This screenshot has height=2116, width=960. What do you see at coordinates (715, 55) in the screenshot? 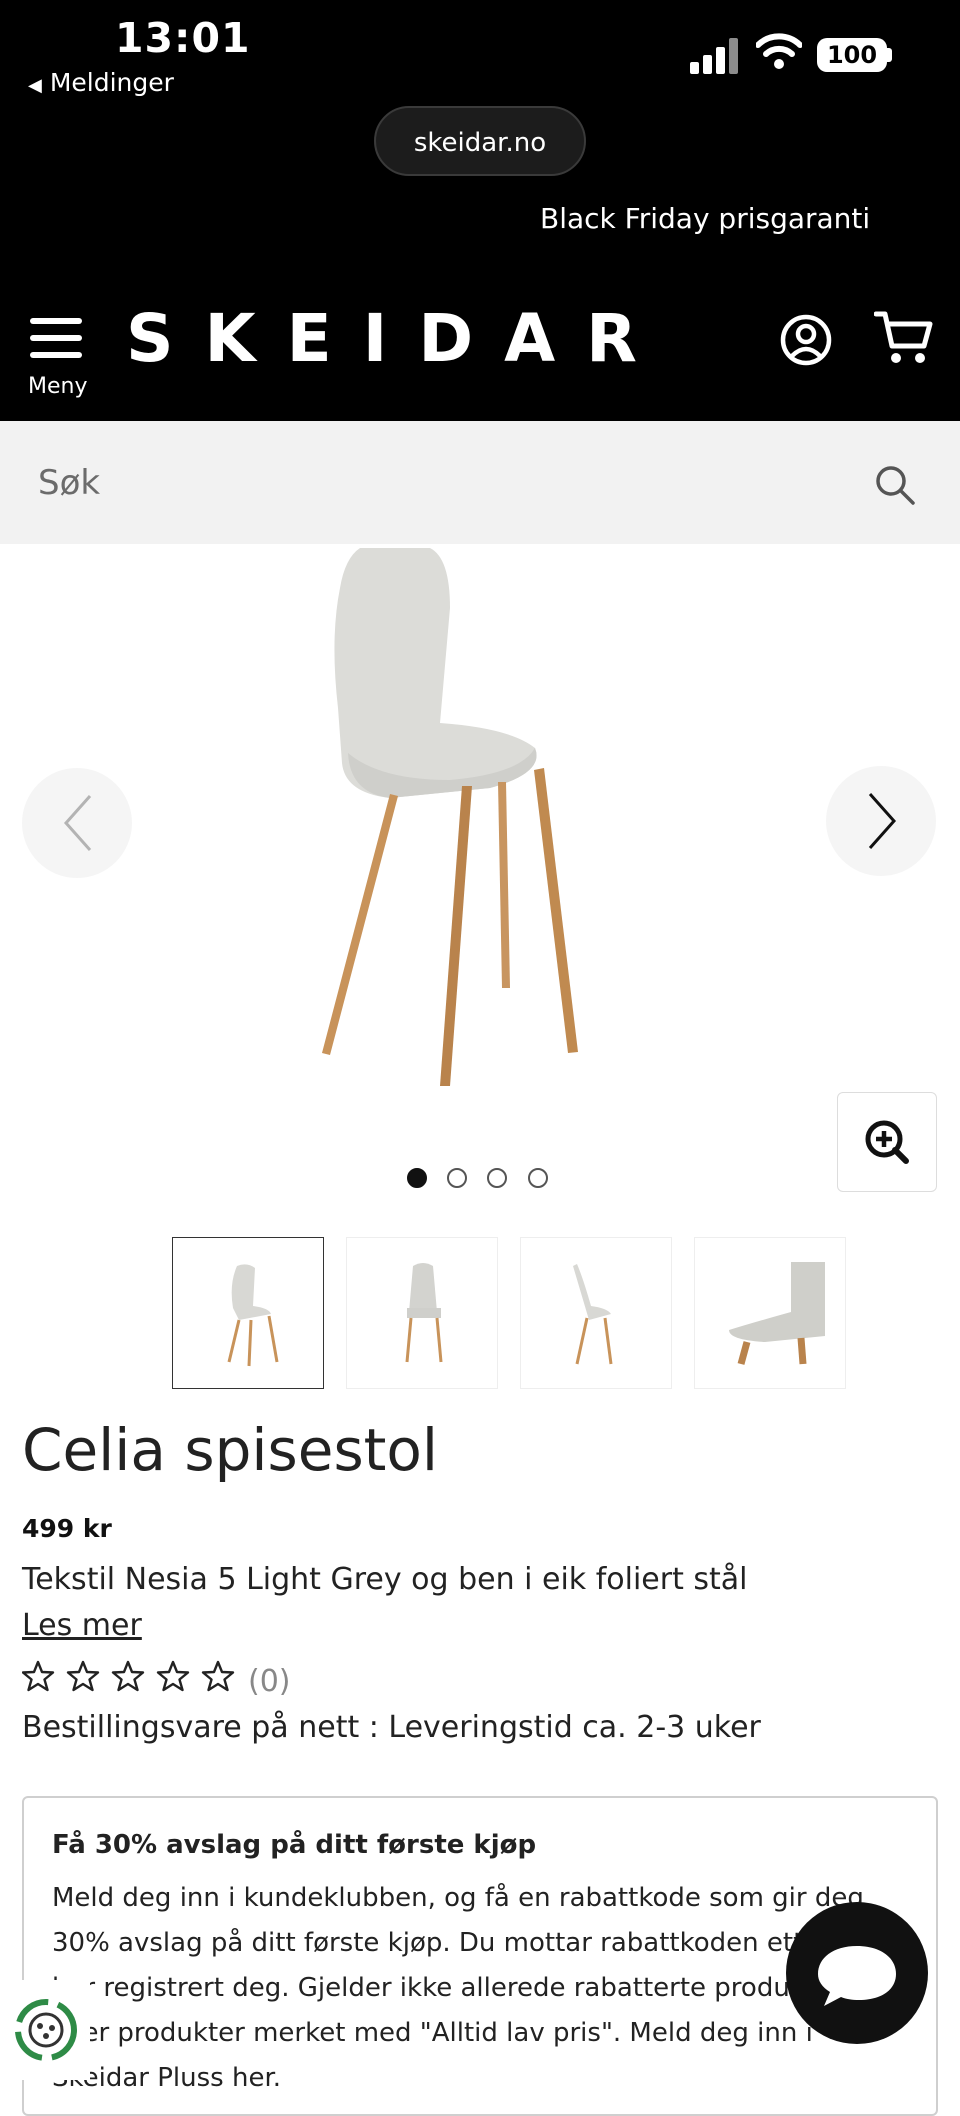
I see `cellular-signal-icon` at bounding box center [715, 55].